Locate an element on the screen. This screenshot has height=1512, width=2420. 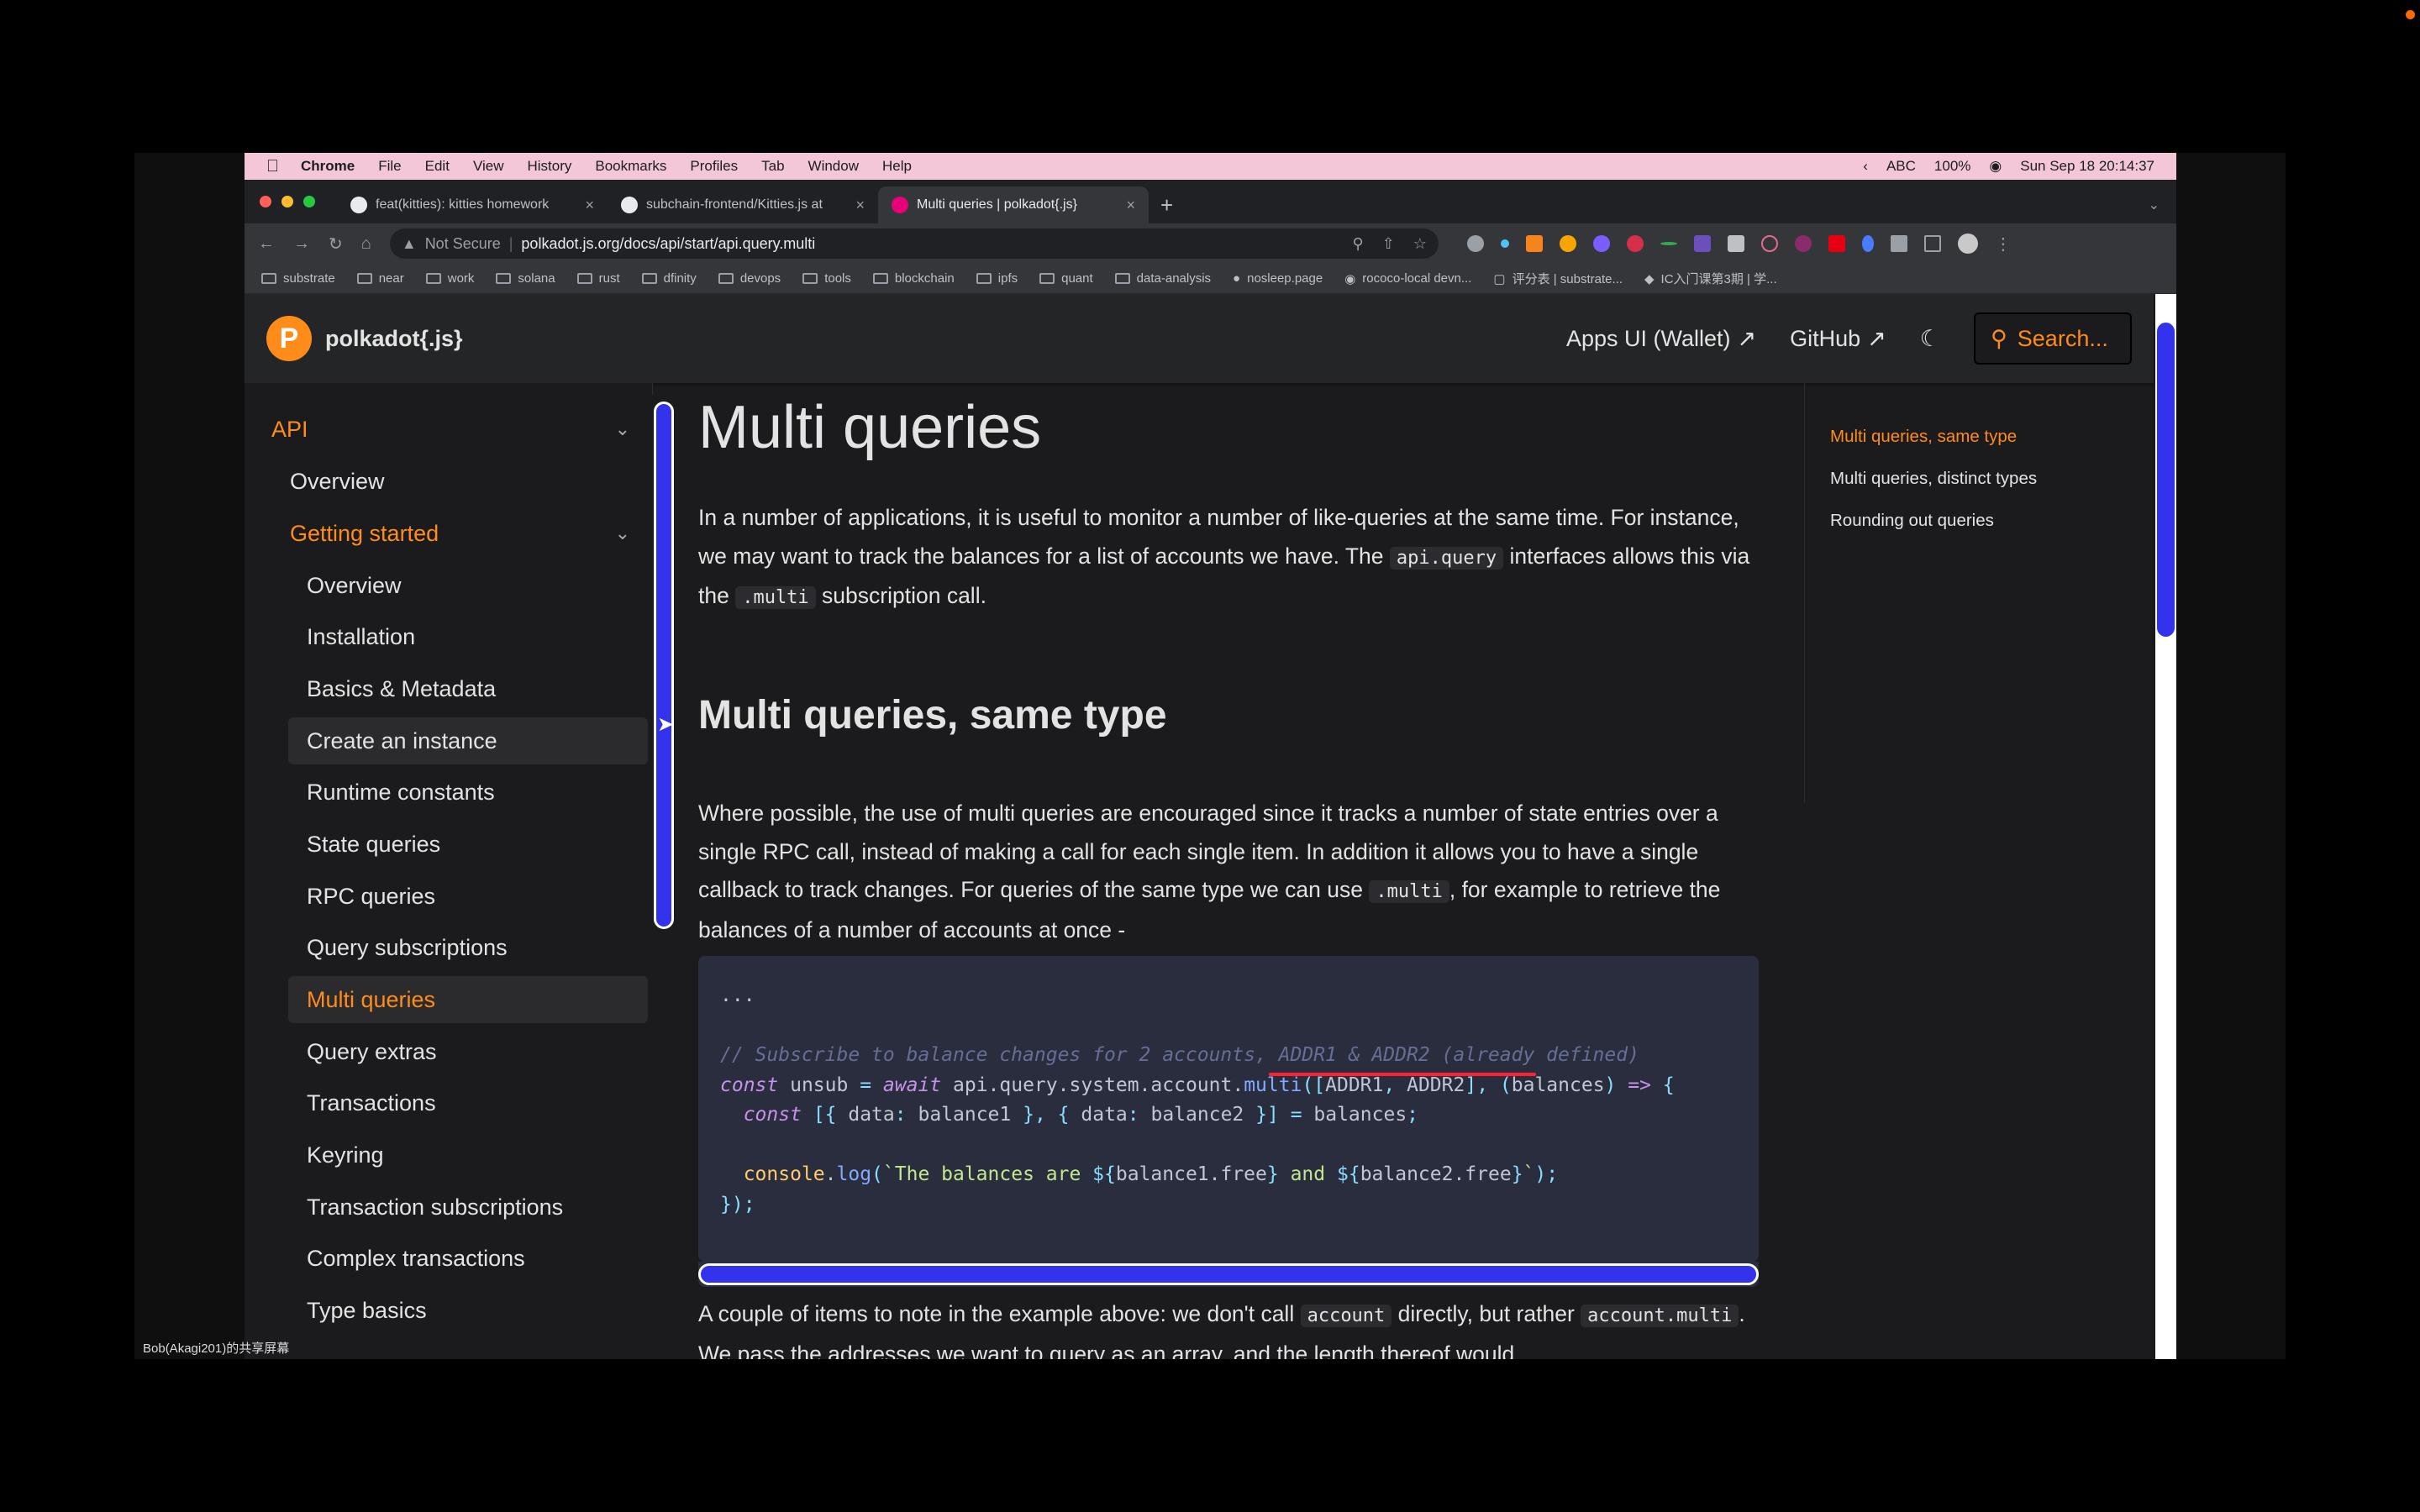
sidebar-item-multi-queries: Multi queries is located at coordinates (371, 1000).